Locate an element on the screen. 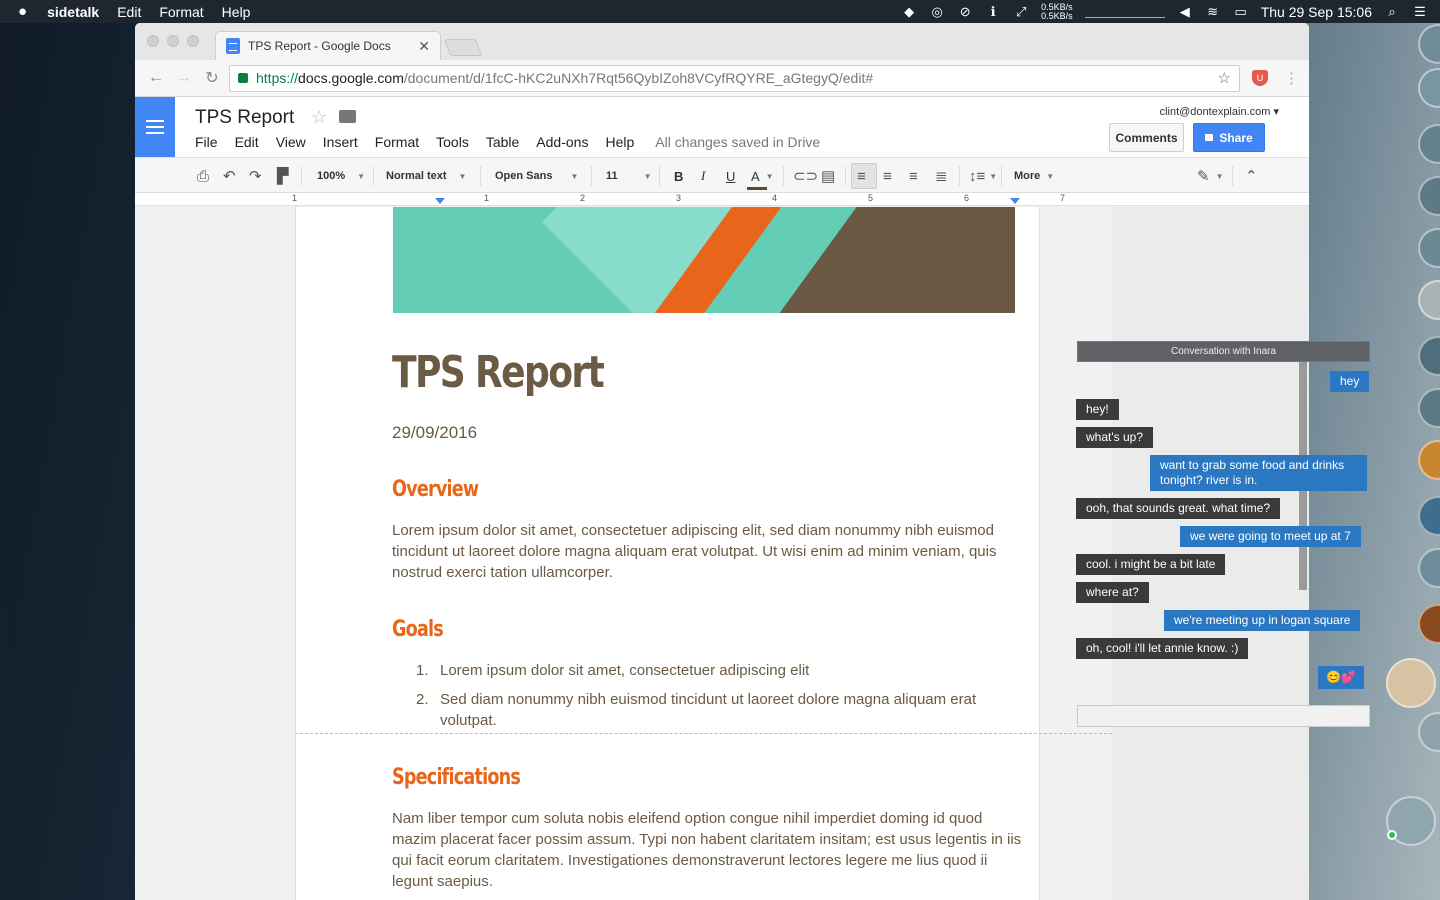  ruler-number: 5 is located at coordinates (871, 198).